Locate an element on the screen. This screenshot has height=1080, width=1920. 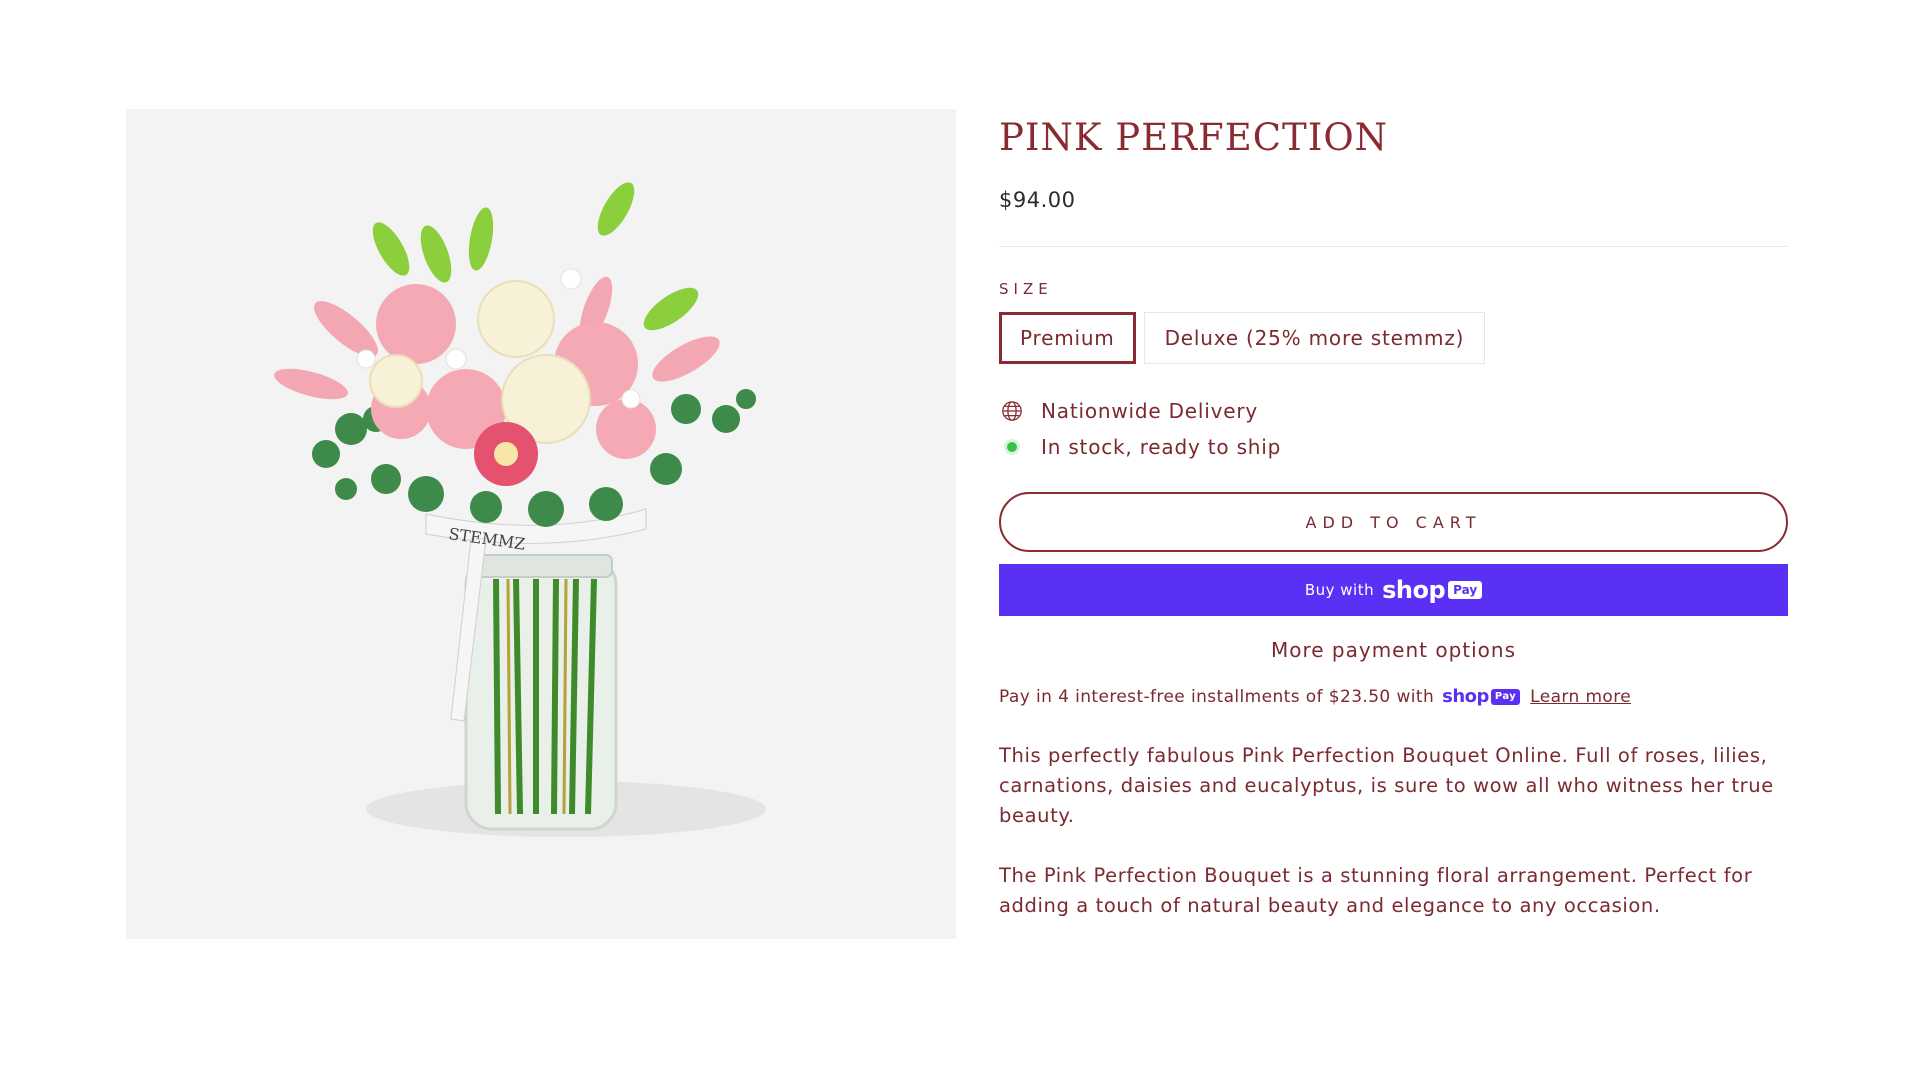
size-options: Premium Deluxe (25% more stemmz) is located at coordinates (1393, 338).